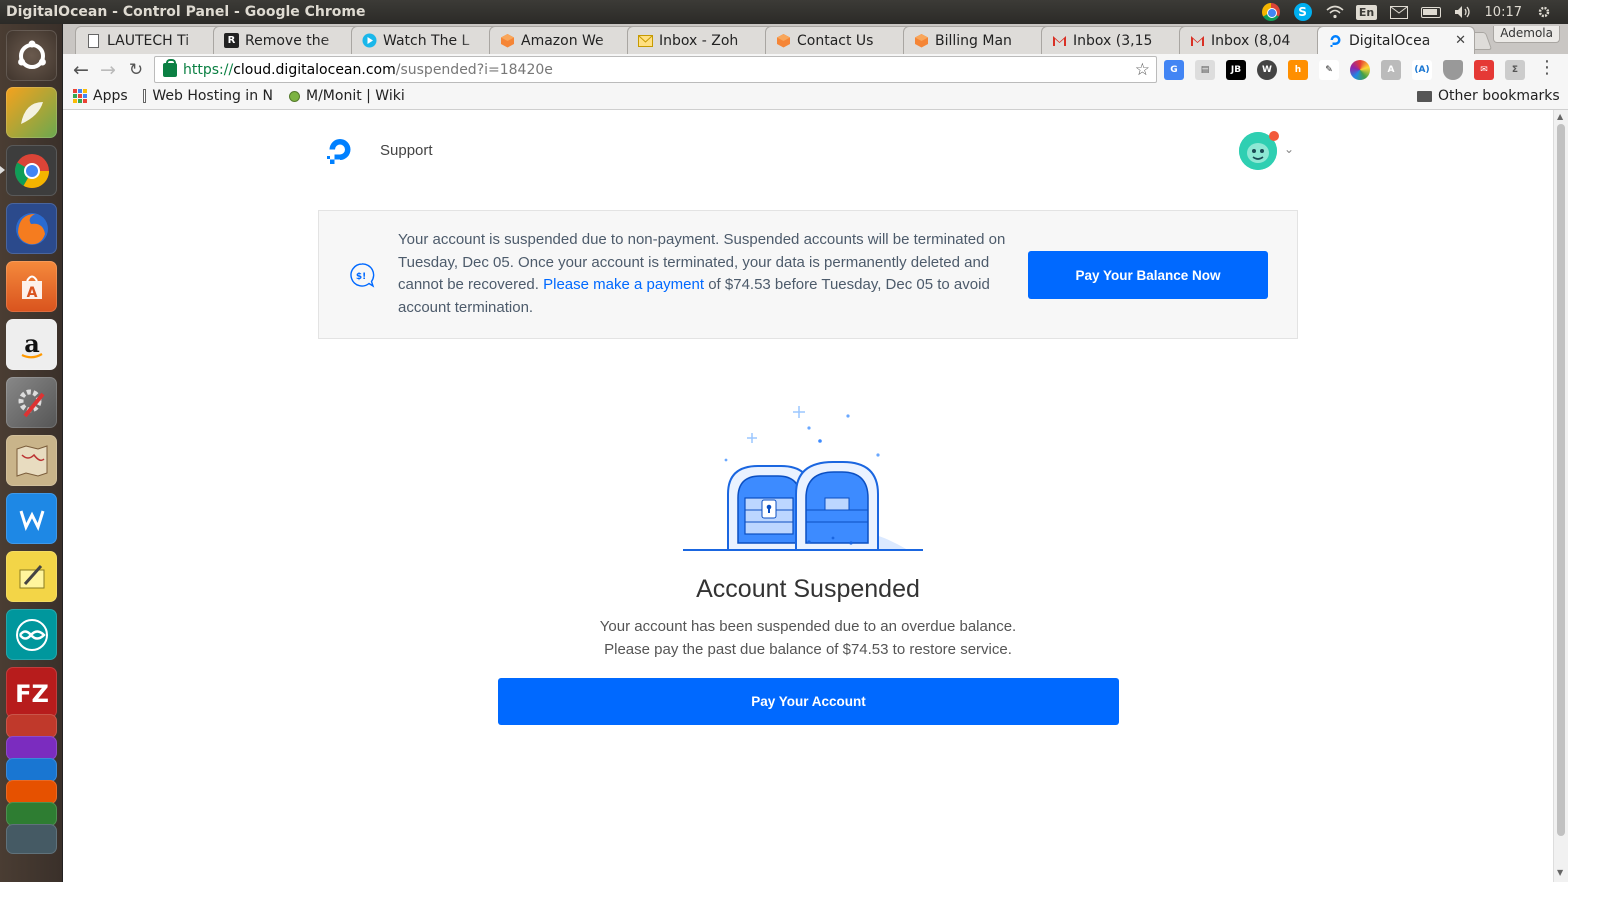 This screenshot has height=900, width=1600. Describe the element at coordinates (1174, 70) in the screenshot. I see `translate-extension-icon: G` at that location.